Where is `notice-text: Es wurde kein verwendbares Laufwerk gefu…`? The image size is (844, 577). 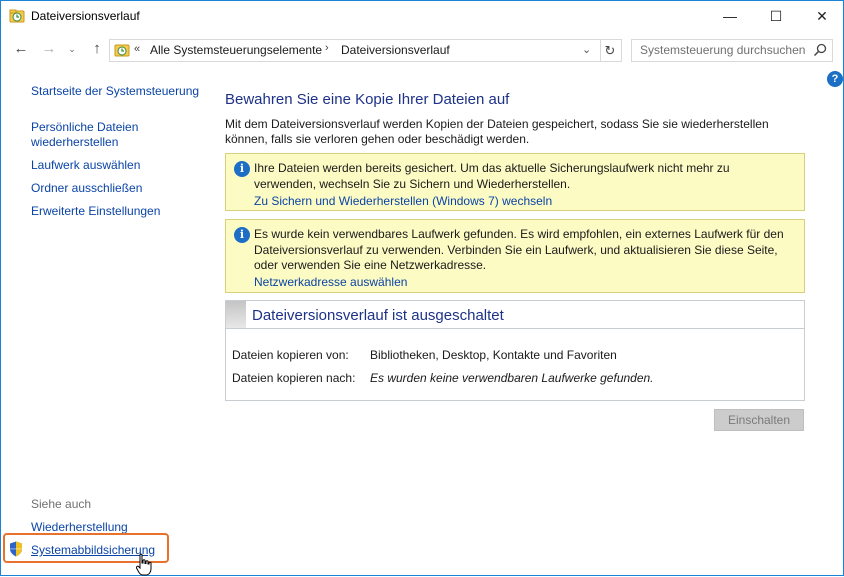 notice-text: Es wurde kein verwendbares Laufwerk gefu… is located at coordinates (519, 249).